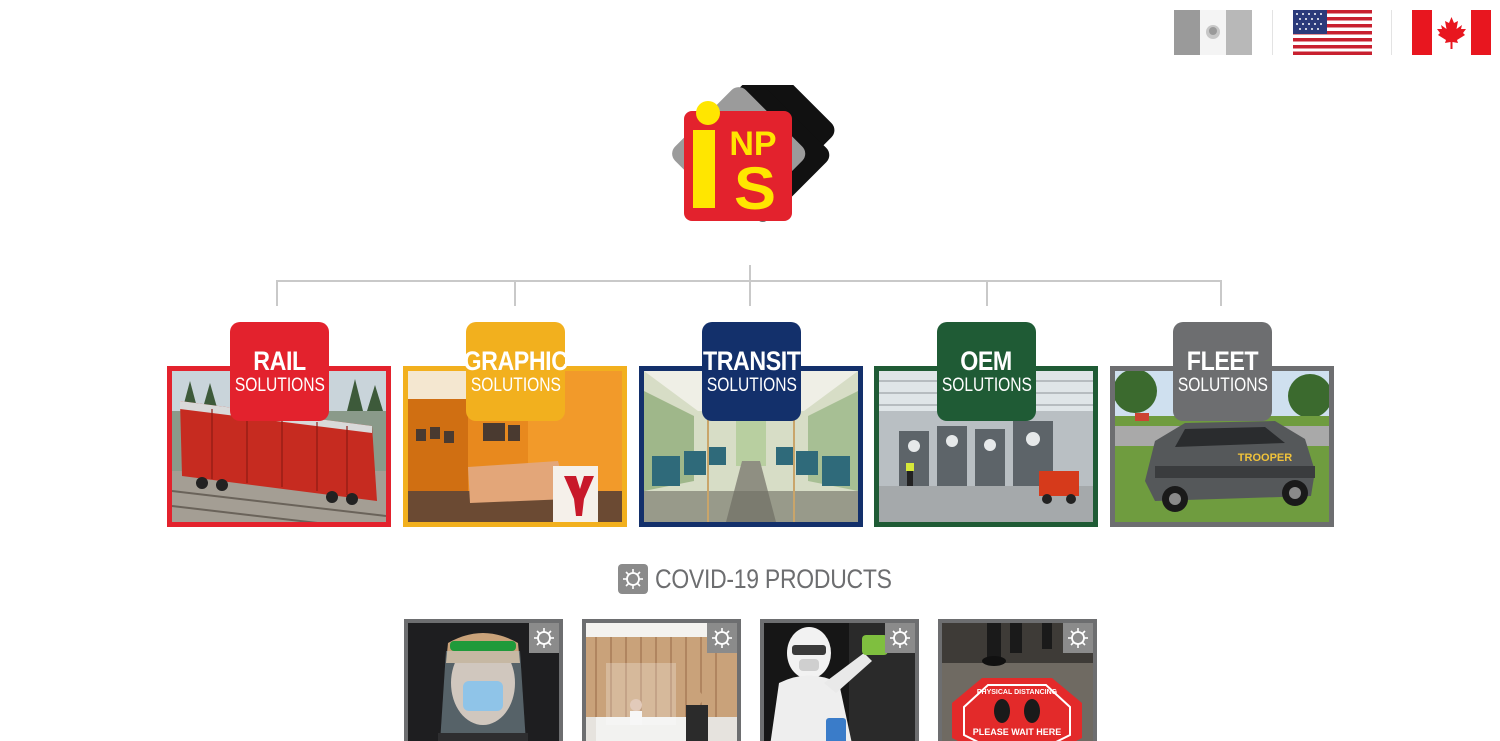 The width and height of the screenshot is (1500, 741). What do you see at coordinates (755, 188) in the screenshot?
I see `logo-letters-bottom: S` at bounding box center [755, 188].